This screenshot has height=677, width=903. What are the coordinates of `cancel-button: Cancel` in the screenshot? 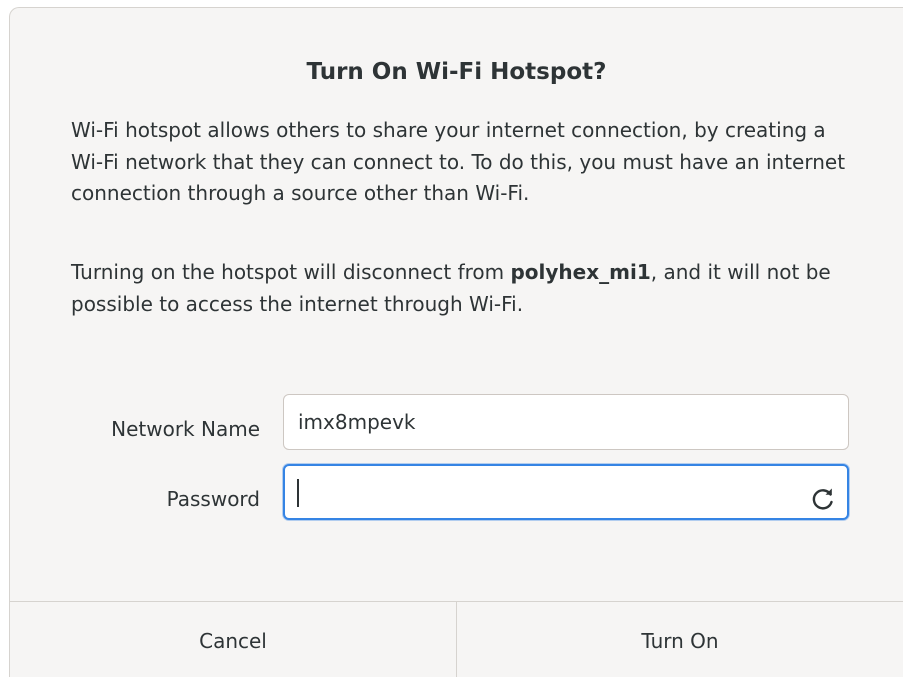 It's located at (233, 639).